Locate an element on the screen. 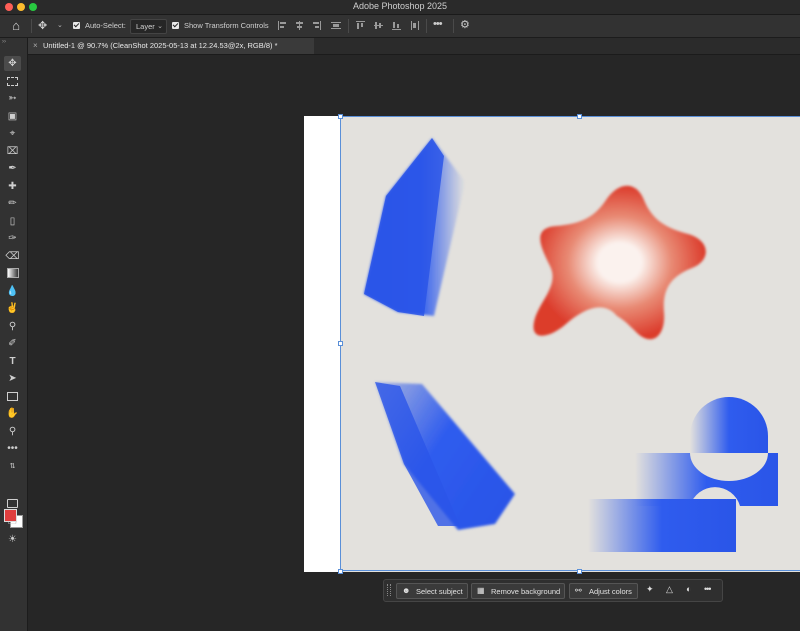  dropdown-value: Layer is located at coordinates (145, 26).